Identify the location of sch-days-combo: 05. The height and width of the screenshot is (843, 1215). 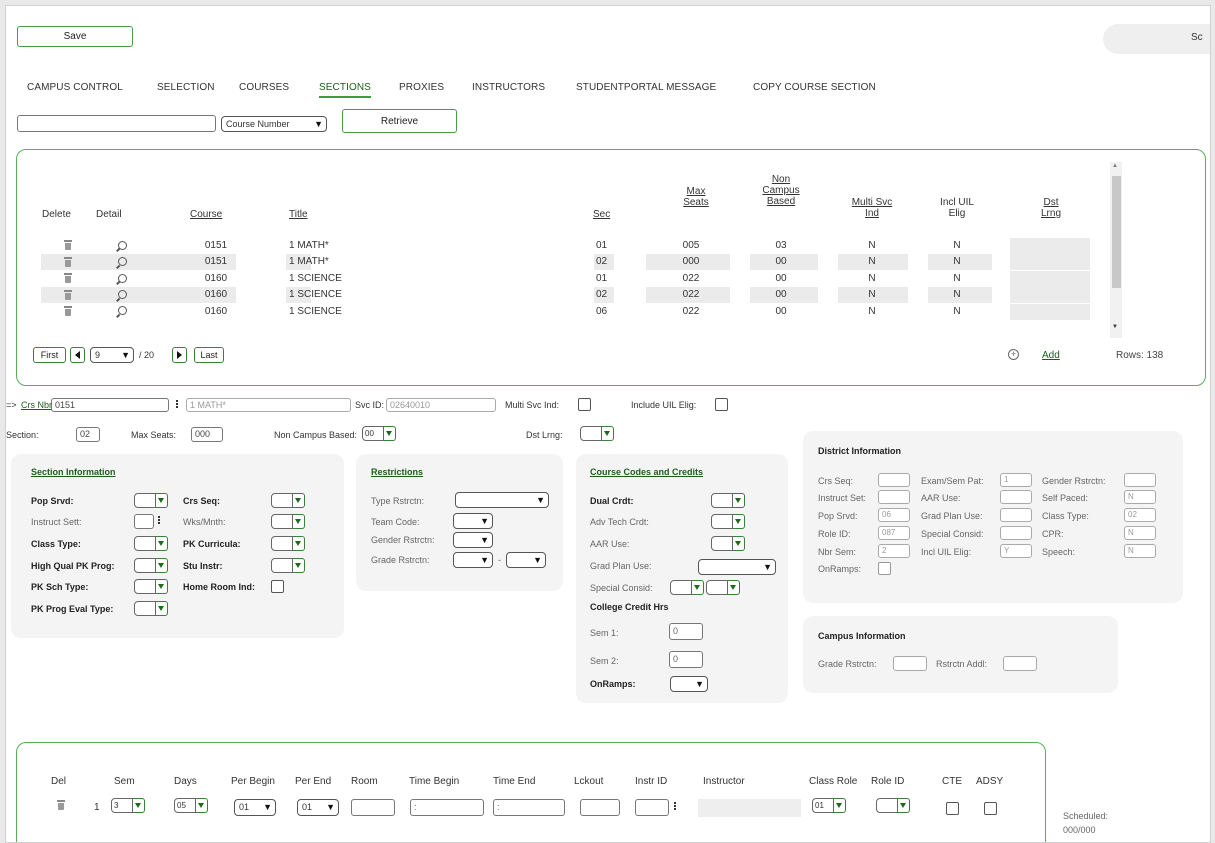
(191, 805).